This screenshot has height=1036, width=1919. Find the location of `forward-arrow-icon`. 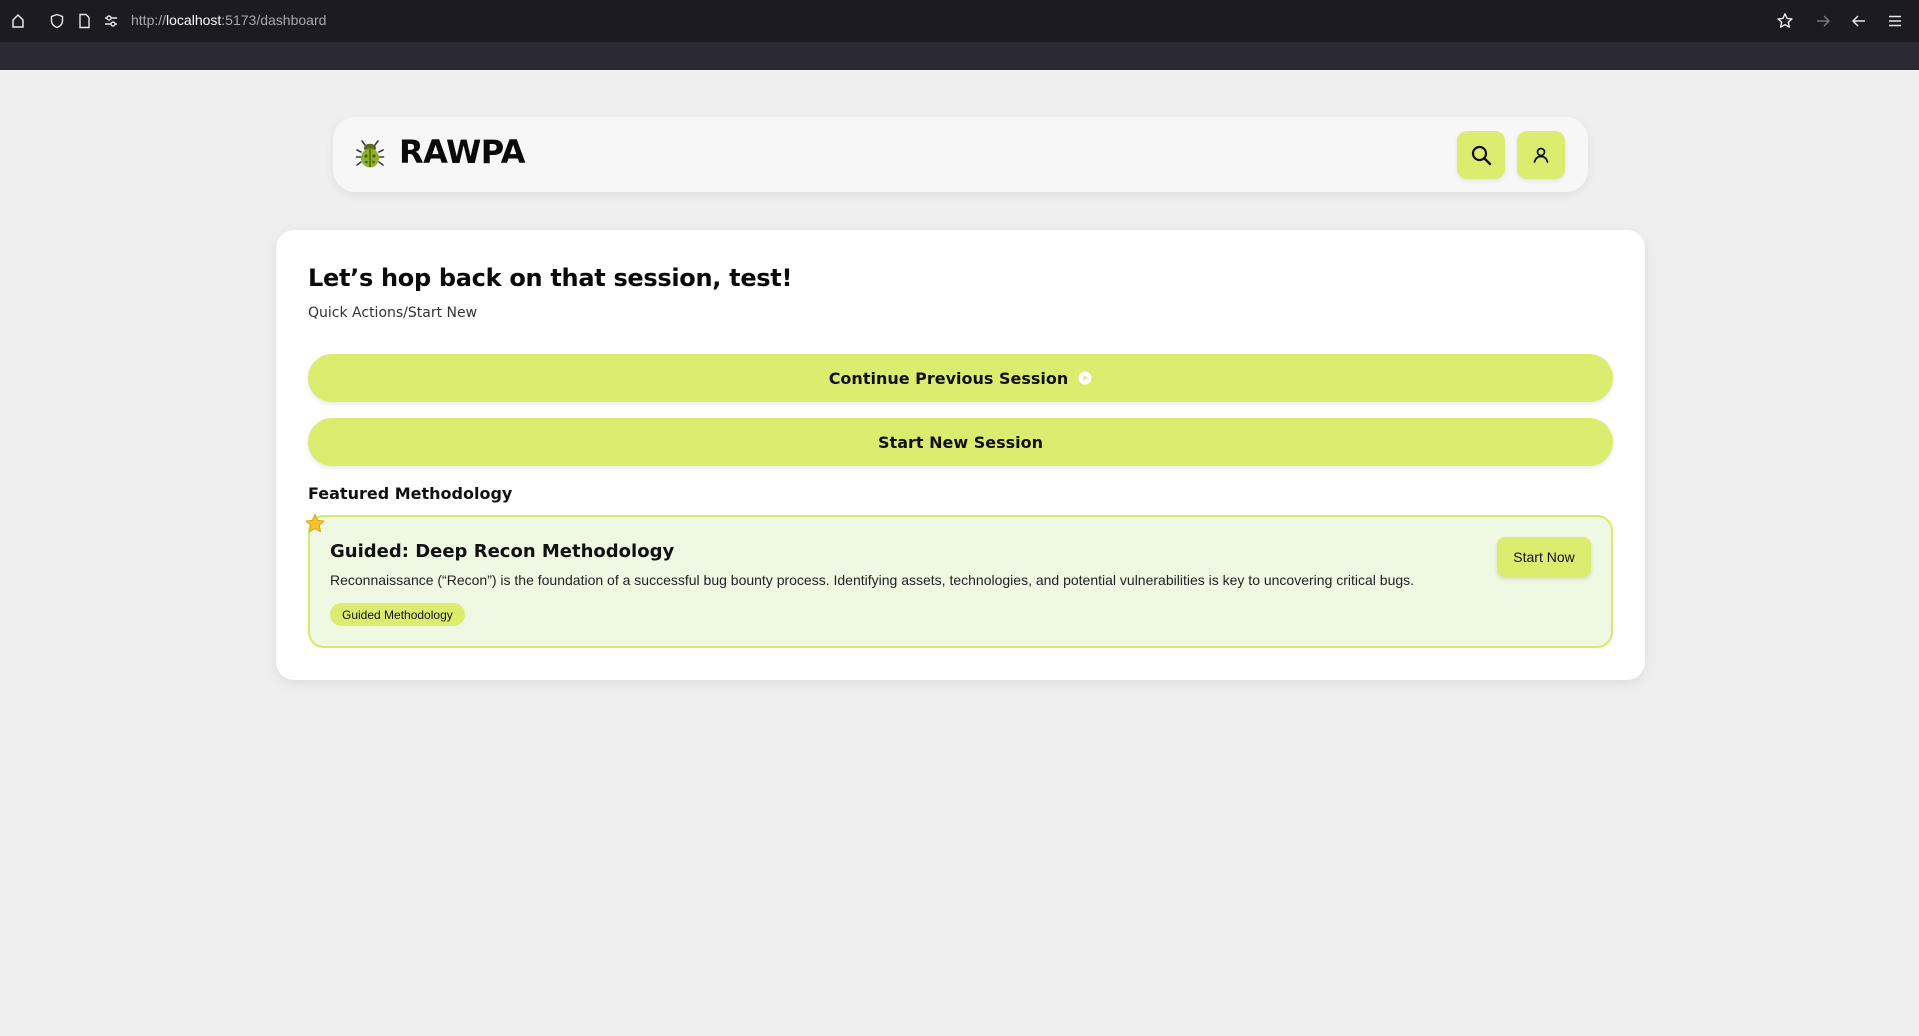

forward-arrow-icon is located at coordinates (1823, 21).